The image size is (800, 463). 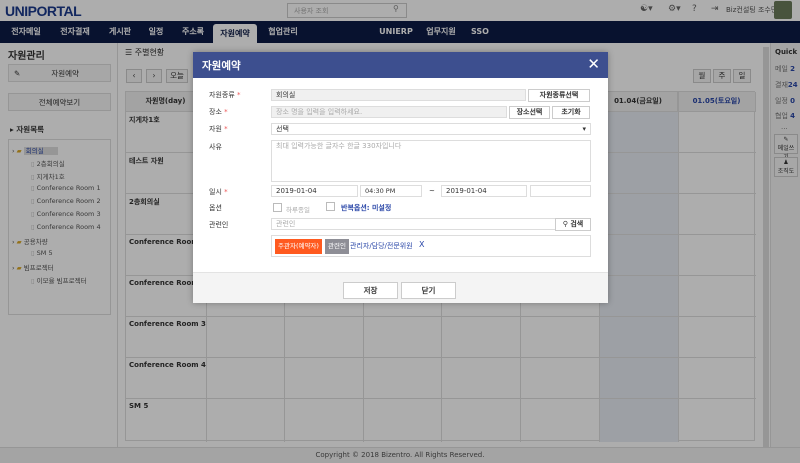 What do you see at coordinates (560, 191) in the screenshot?
I see `end-time-input` at bounding box center [560, 191].